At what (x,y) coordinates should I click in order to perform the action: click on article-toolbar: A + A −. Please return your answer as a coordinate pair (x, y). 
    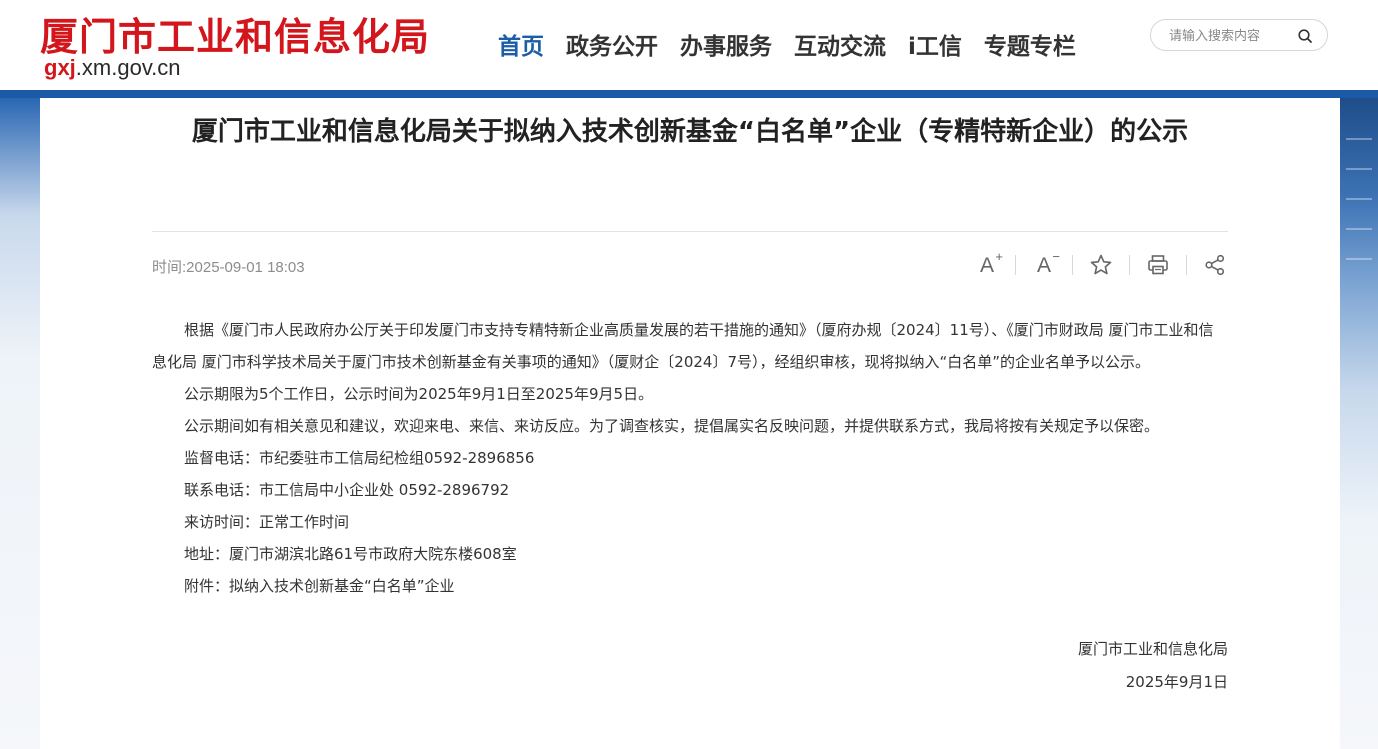
    Looking at the image, I should click on (1101, 265).